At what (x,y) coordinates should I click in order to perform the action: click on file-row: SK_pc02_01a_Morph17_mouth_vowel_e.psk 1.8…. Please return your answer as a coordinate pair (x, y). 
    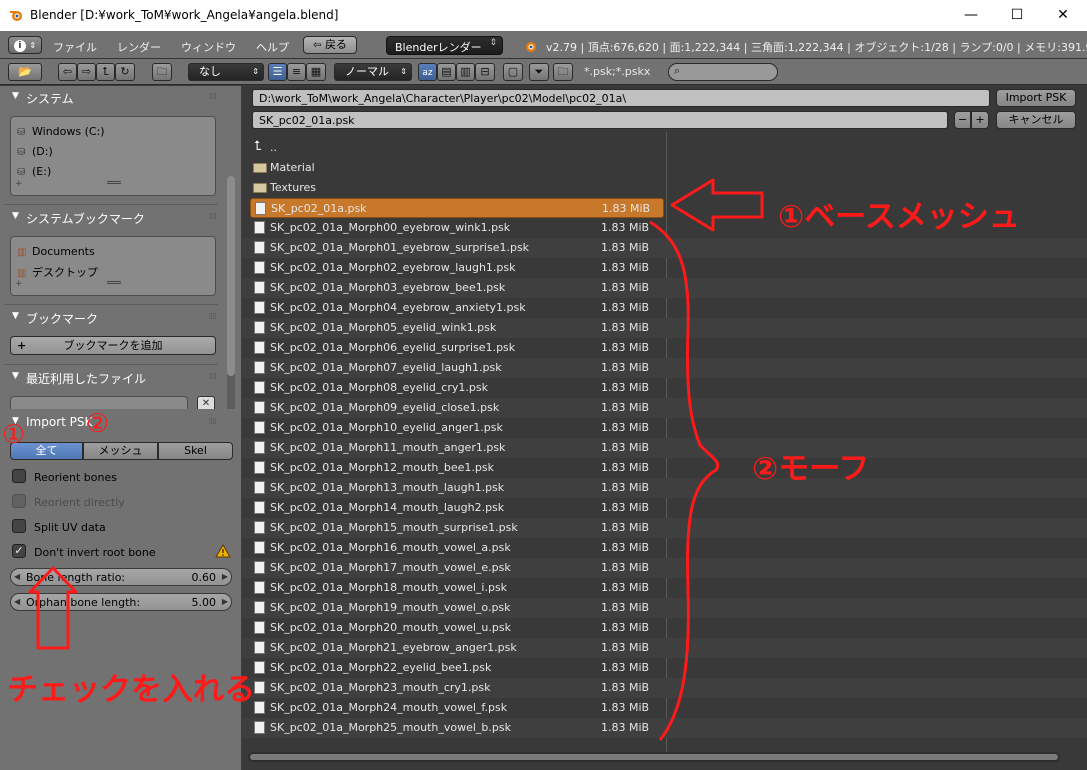
    Looking at the image, I should click on (664, 568).